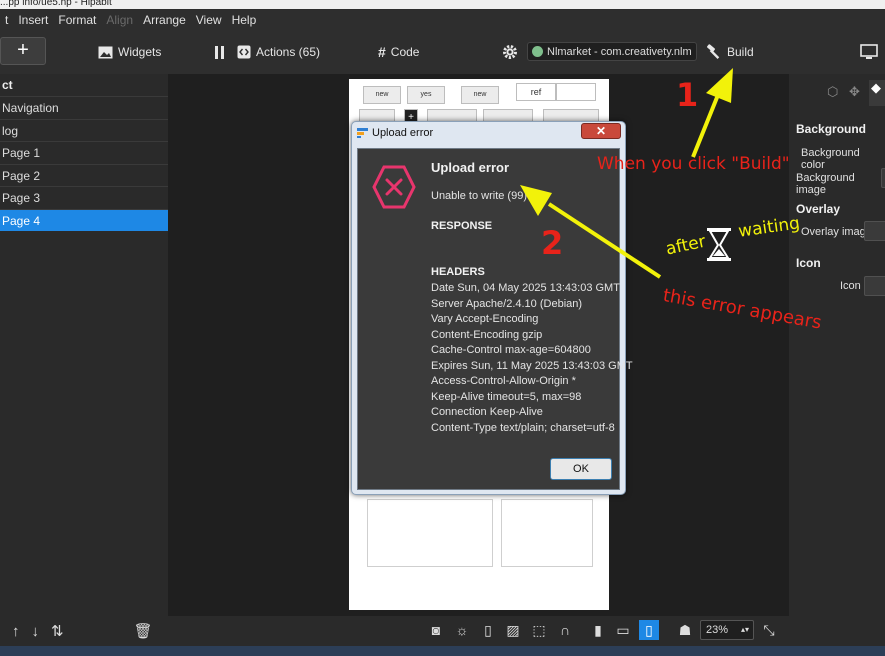 The image size is (885, 656). I want to click on arrow-1-head, so click(719, 85).